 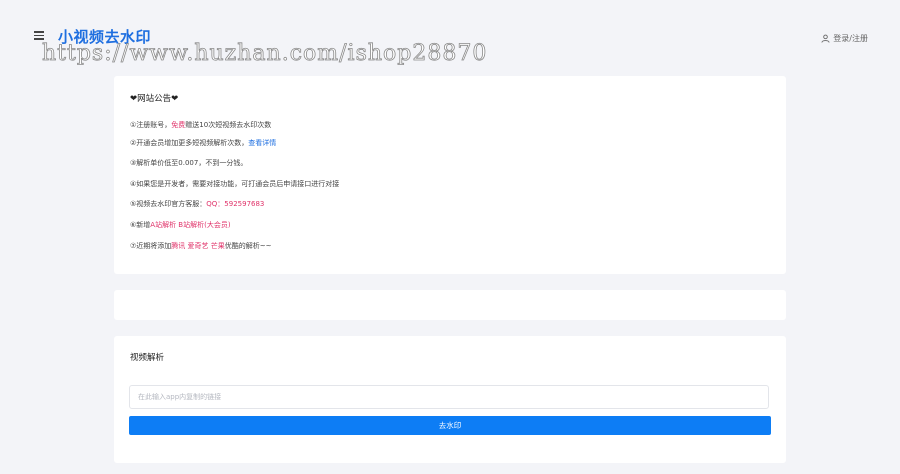 What do you see at coordinates (262, 143) in the screenshot?
I see `view-details-link: 查看详情` at bounding box center [262, 143].